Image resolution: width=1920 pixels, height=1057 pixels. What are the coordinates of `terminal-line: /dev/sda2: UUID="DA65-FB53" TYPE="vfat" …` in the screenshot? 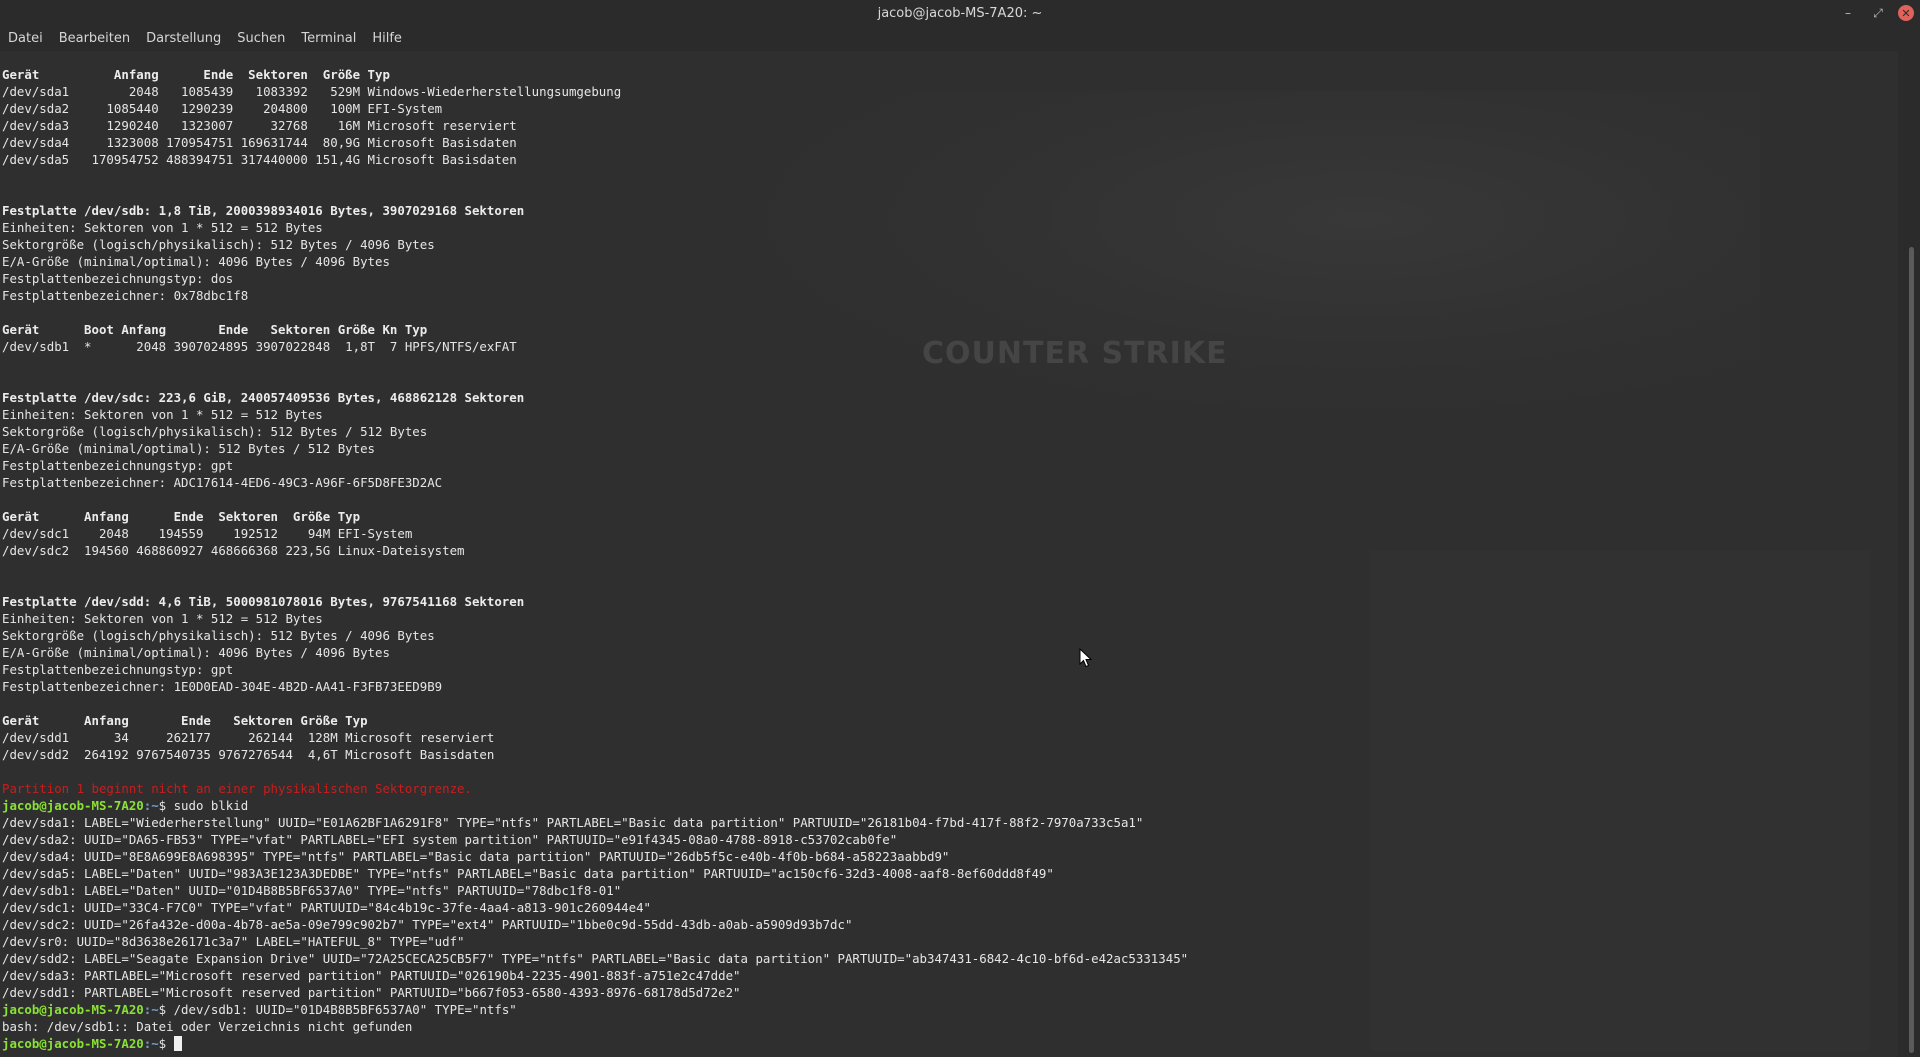 It's located at (450, 839).